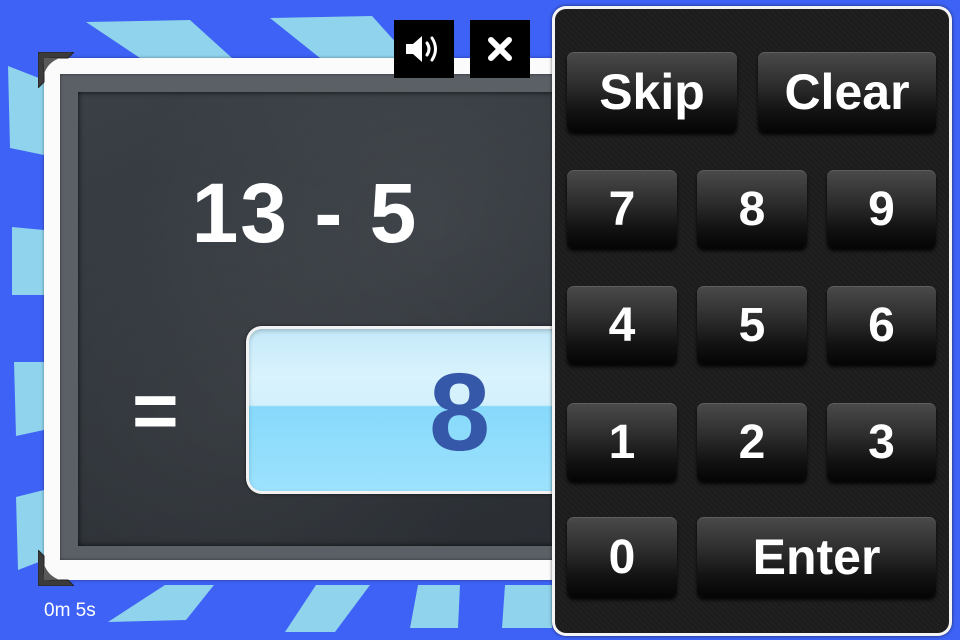 The height and width of the screenshot is (640, 960). What do you see at coordinates (881, 442) in the screenshot?
I see `key-3: 3` at bounding box center [881, 442].